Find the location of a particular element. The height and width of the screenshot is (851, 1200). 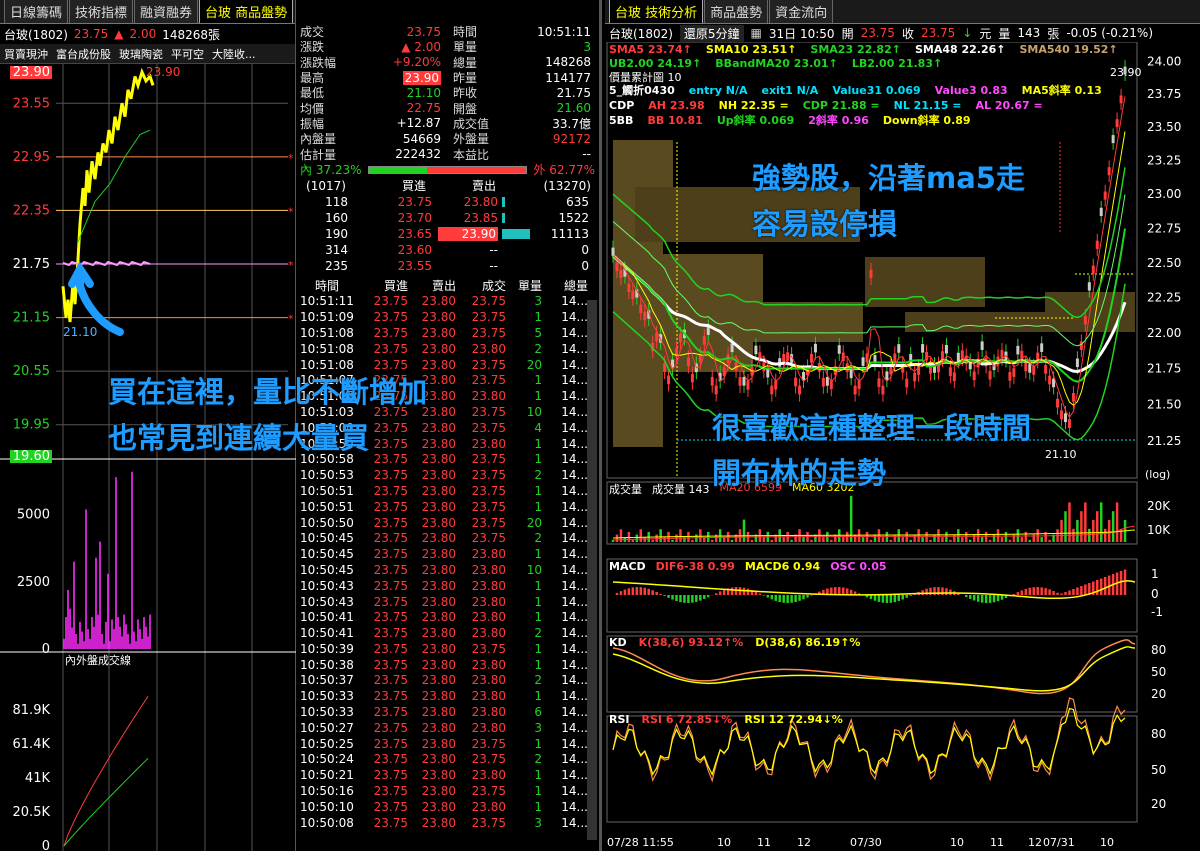

tick-head-5: 總量 is located at coordinates (575, 286).